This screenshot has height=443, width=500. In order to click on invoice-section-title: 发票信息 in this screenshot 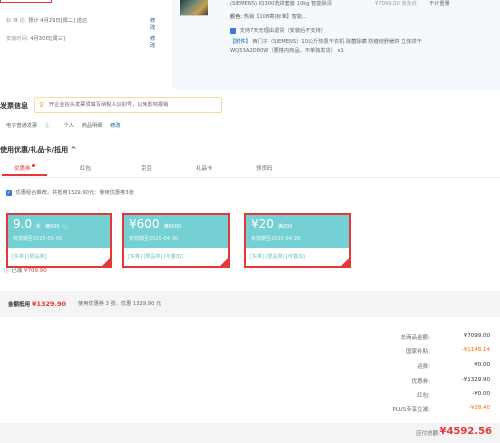, I will do `click(14, 106)`.